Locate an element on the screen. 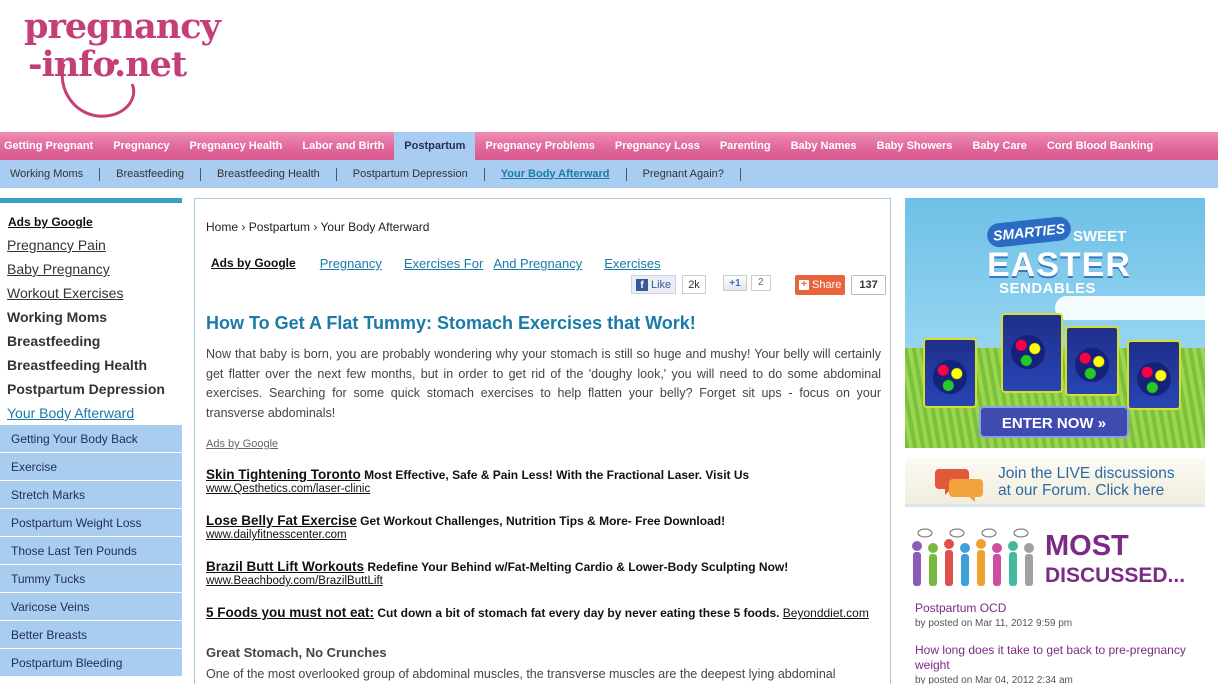 Image resolution: width=1218 pixels, height=684 pixels. facebook-like-label: Like is located at coordinates (661, 284).